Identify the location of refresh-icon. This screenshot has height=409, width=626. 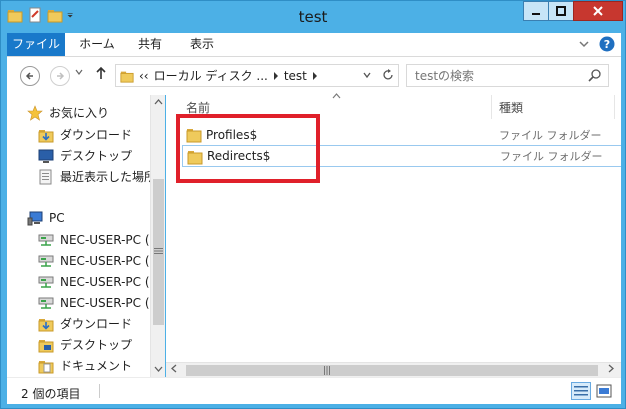
(388, 75).